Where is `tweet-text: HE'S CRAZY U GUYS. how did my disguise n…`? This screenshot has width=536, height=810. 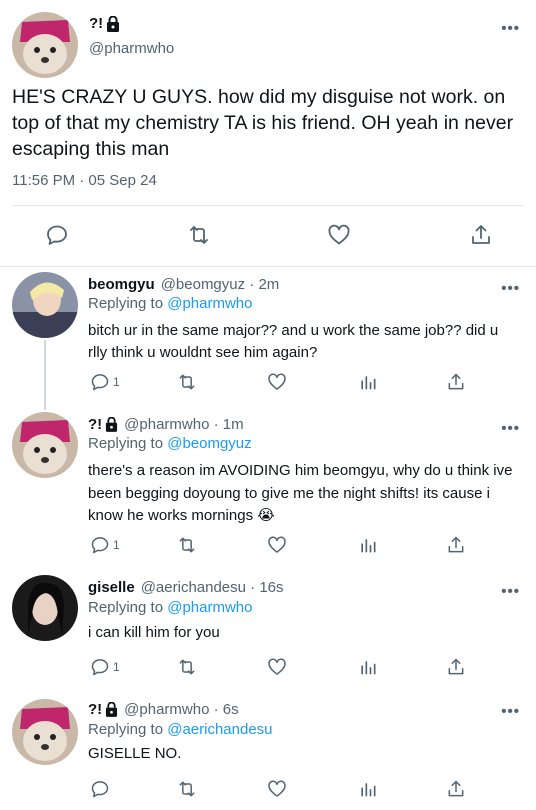
tweet-text: HE'S CRAZY U GUYS. how did my disguise n… is located at coordinates (263, 123).